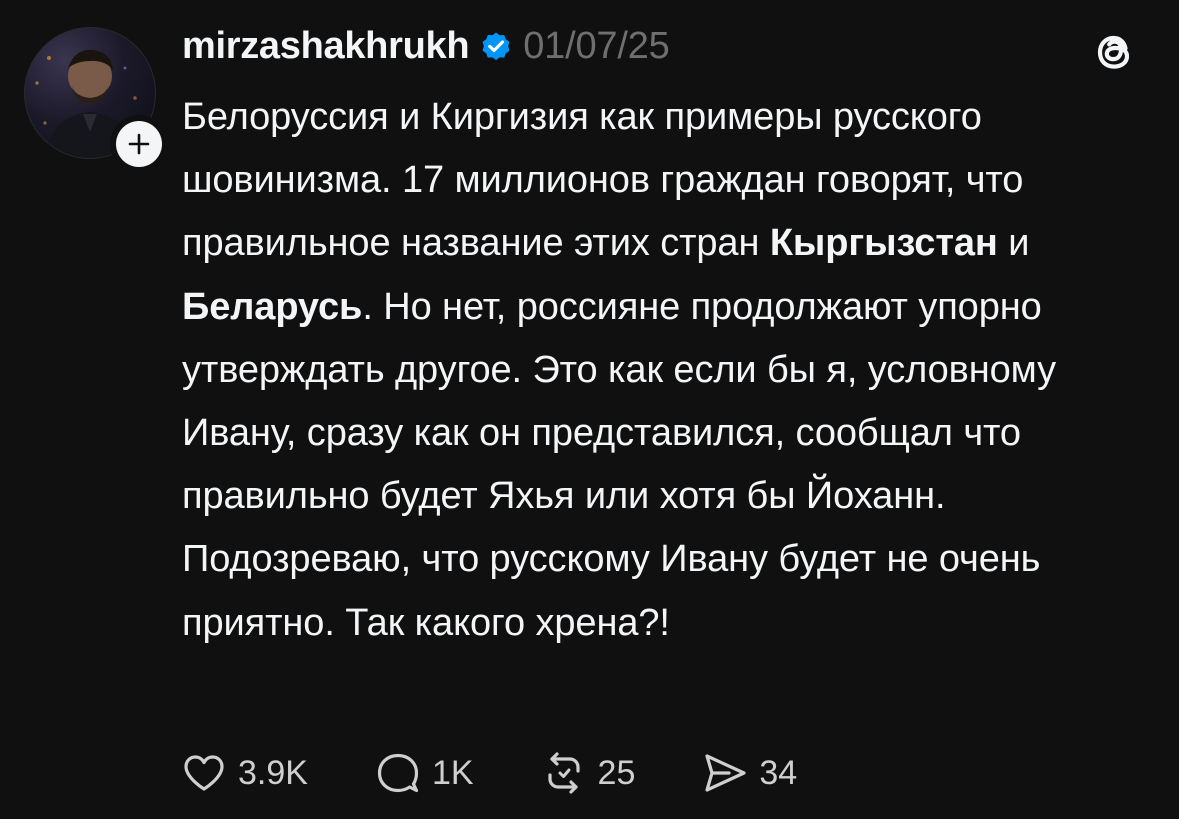 This screenshot has height=819, width=1179. Describe the element at coordinates (883, 243) in the screenshot. I see `post-body-bold-kyrgyzstan: Кыргызстан` at that location.